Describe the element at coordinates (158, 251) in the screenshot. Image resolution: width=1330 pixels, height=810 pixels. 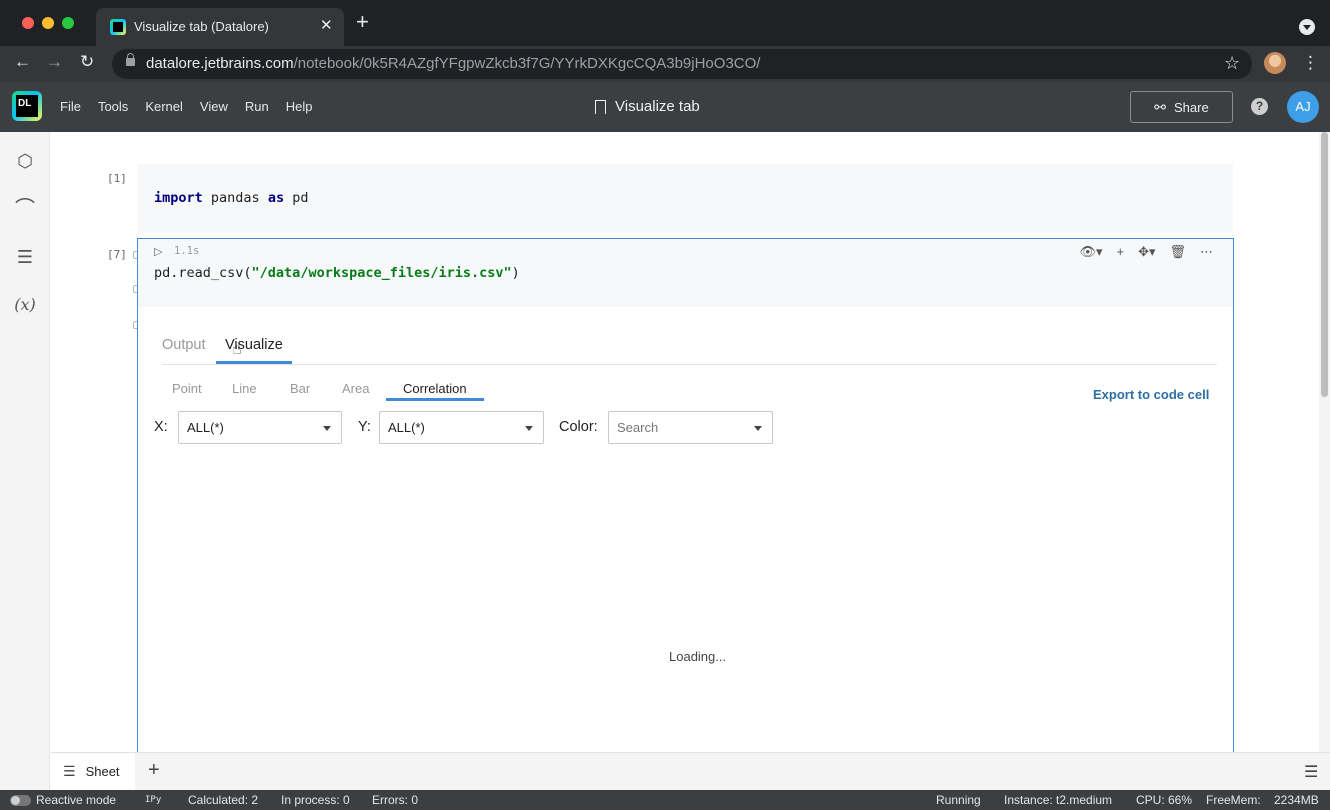
I see `run-cell-icon: ▷` at that location.